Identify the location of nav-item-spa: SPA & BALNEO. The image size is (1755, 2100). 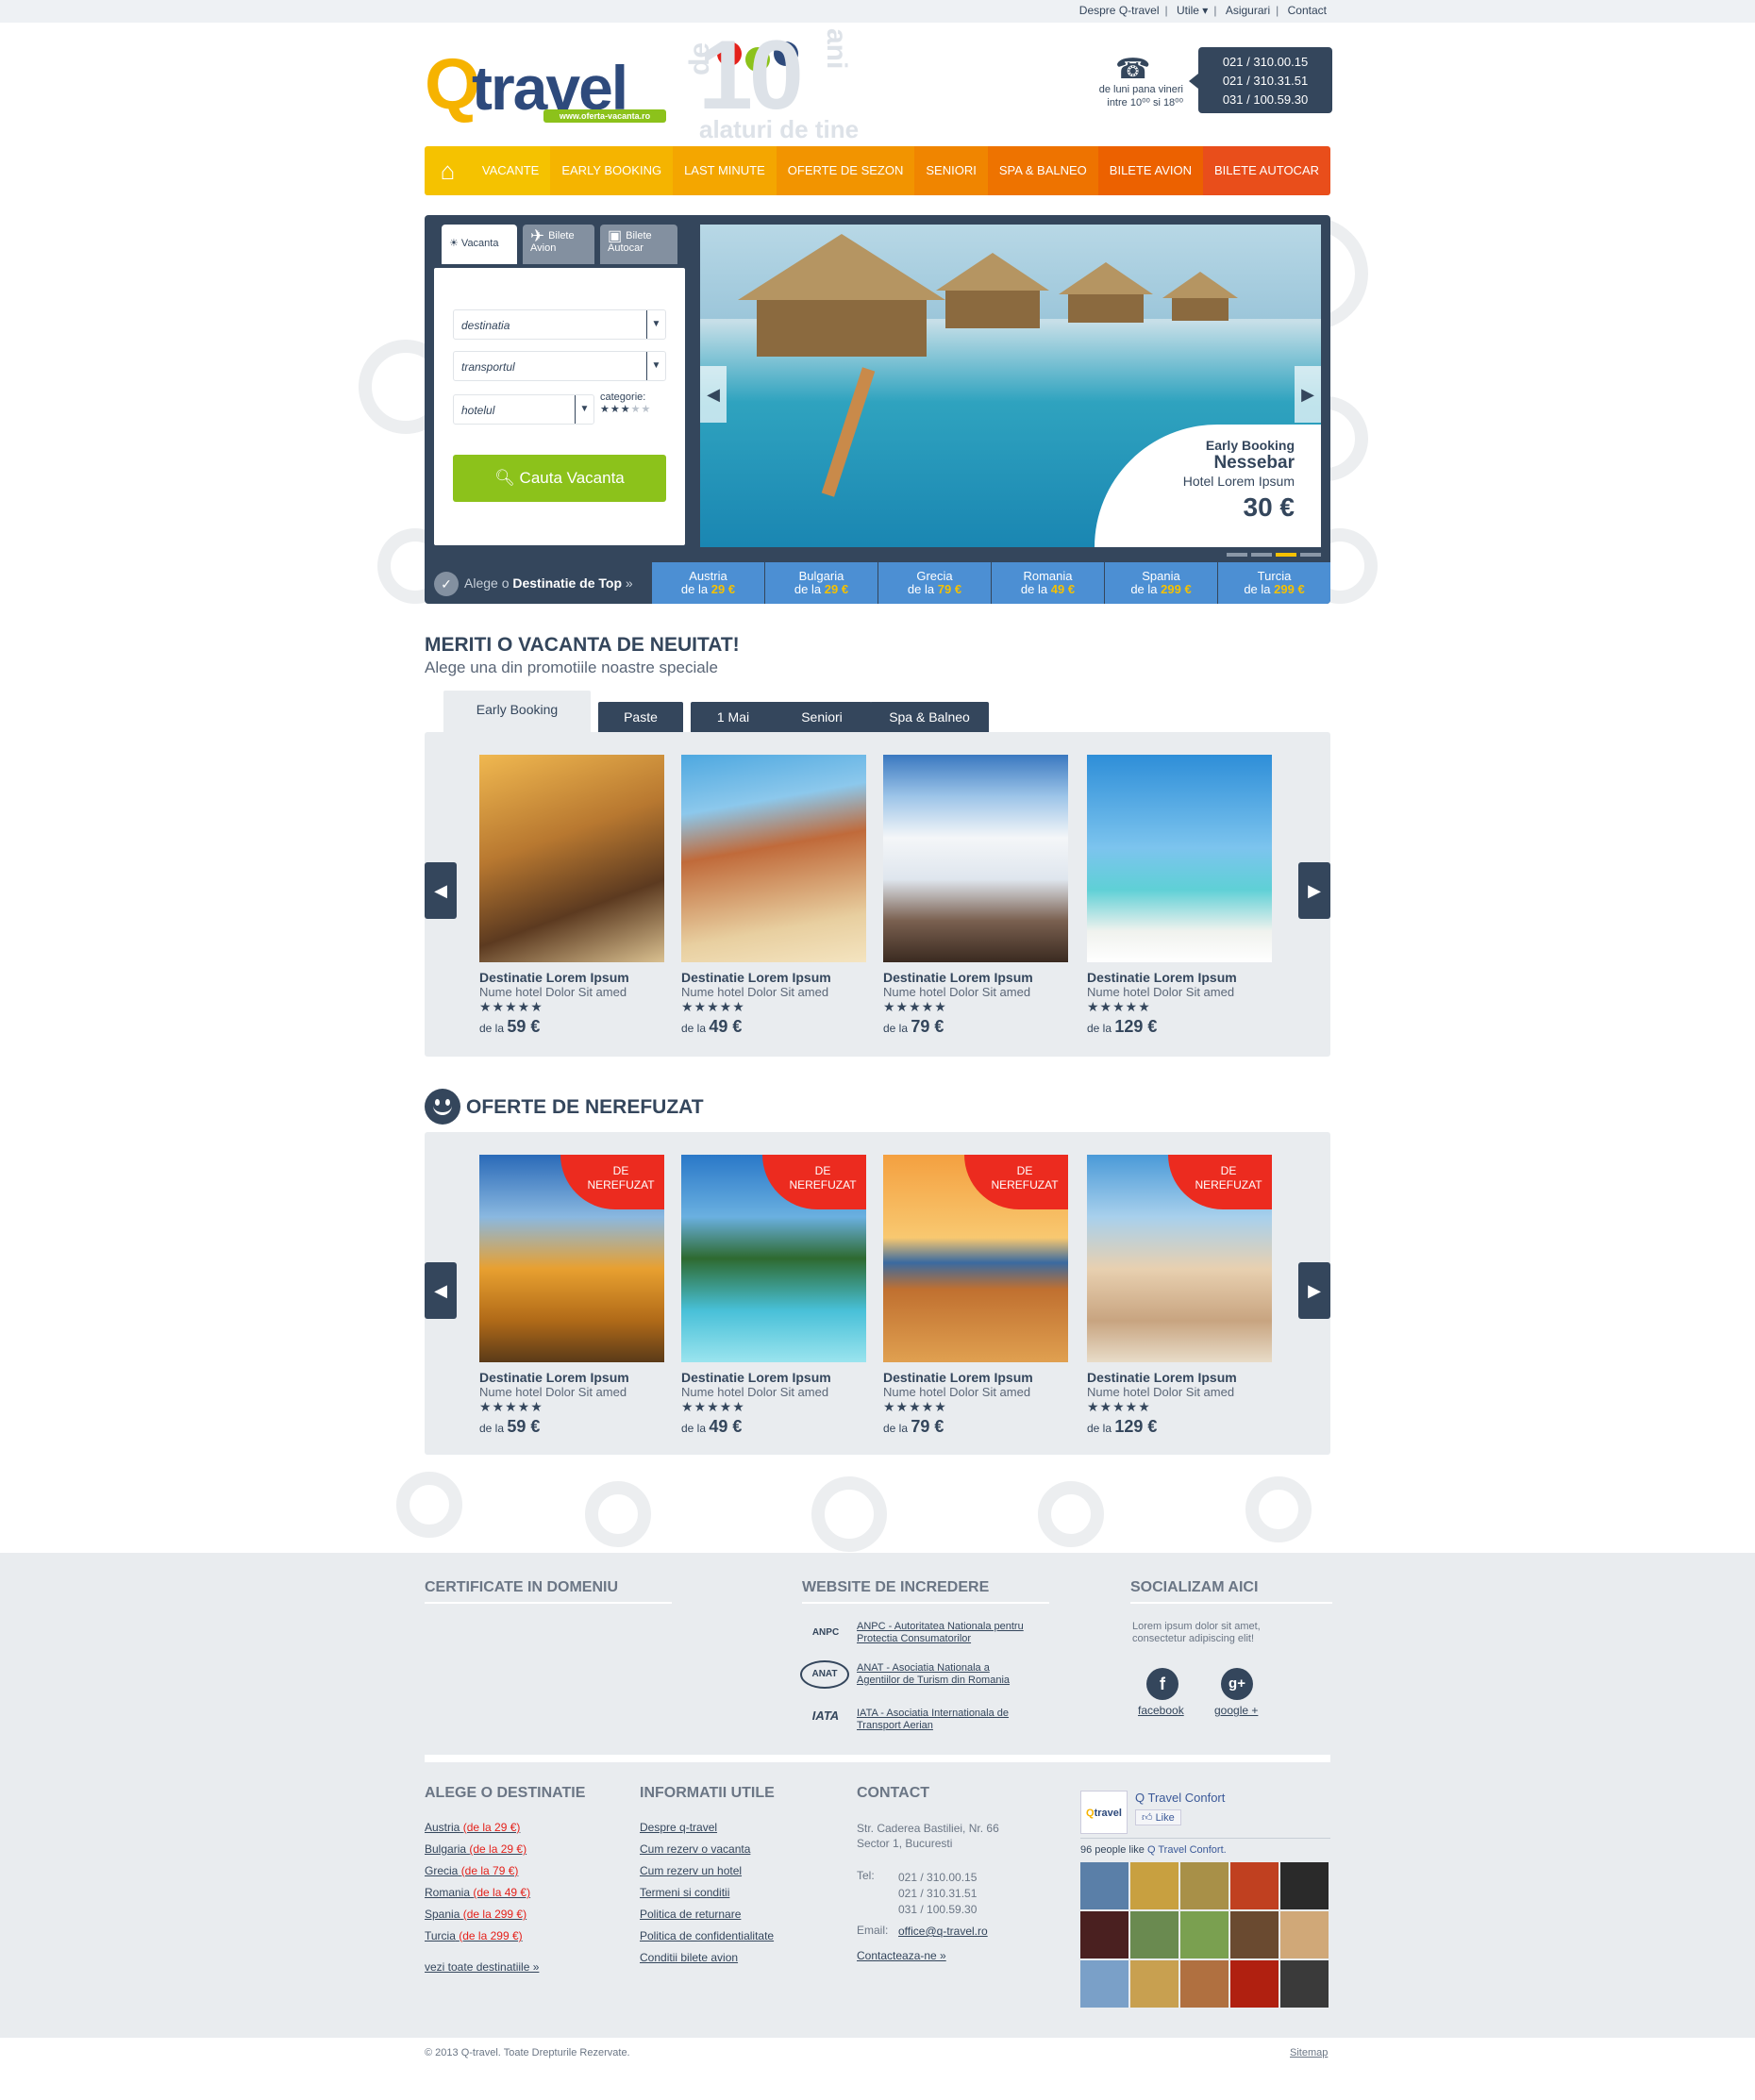
(1042, 171).